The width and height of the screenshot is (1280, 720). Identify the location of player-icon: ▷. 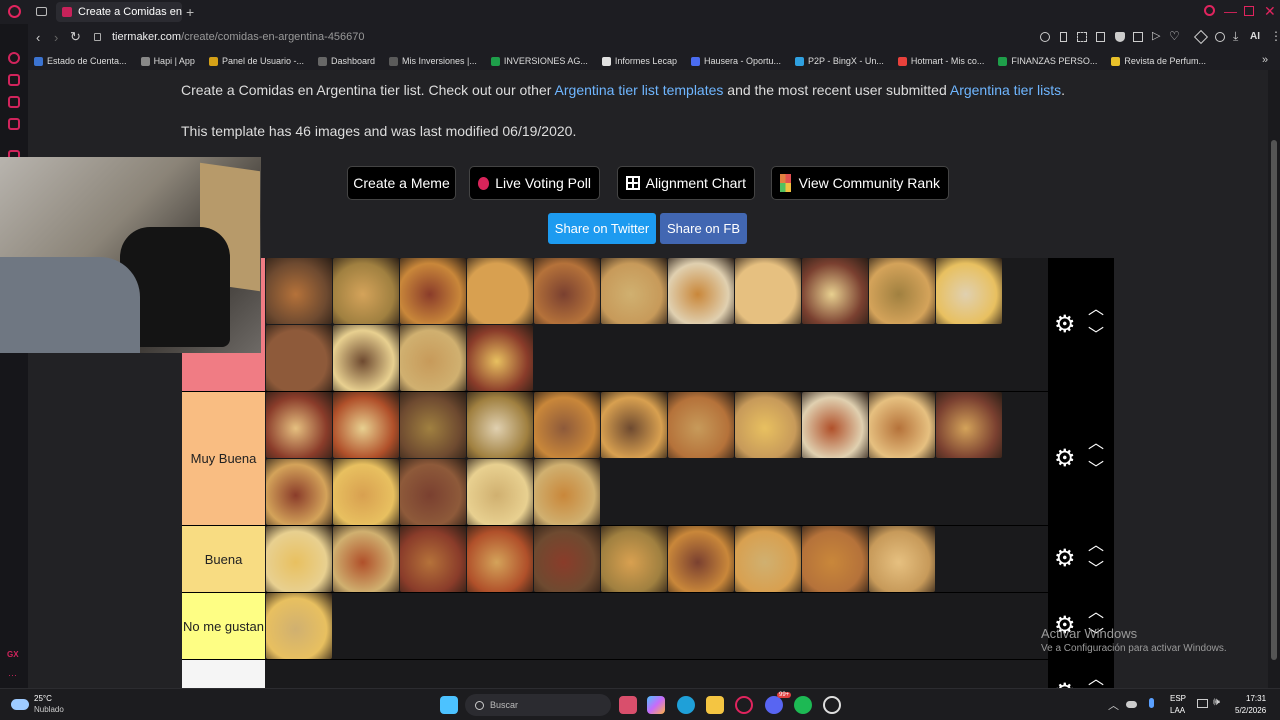
(1156, 35).